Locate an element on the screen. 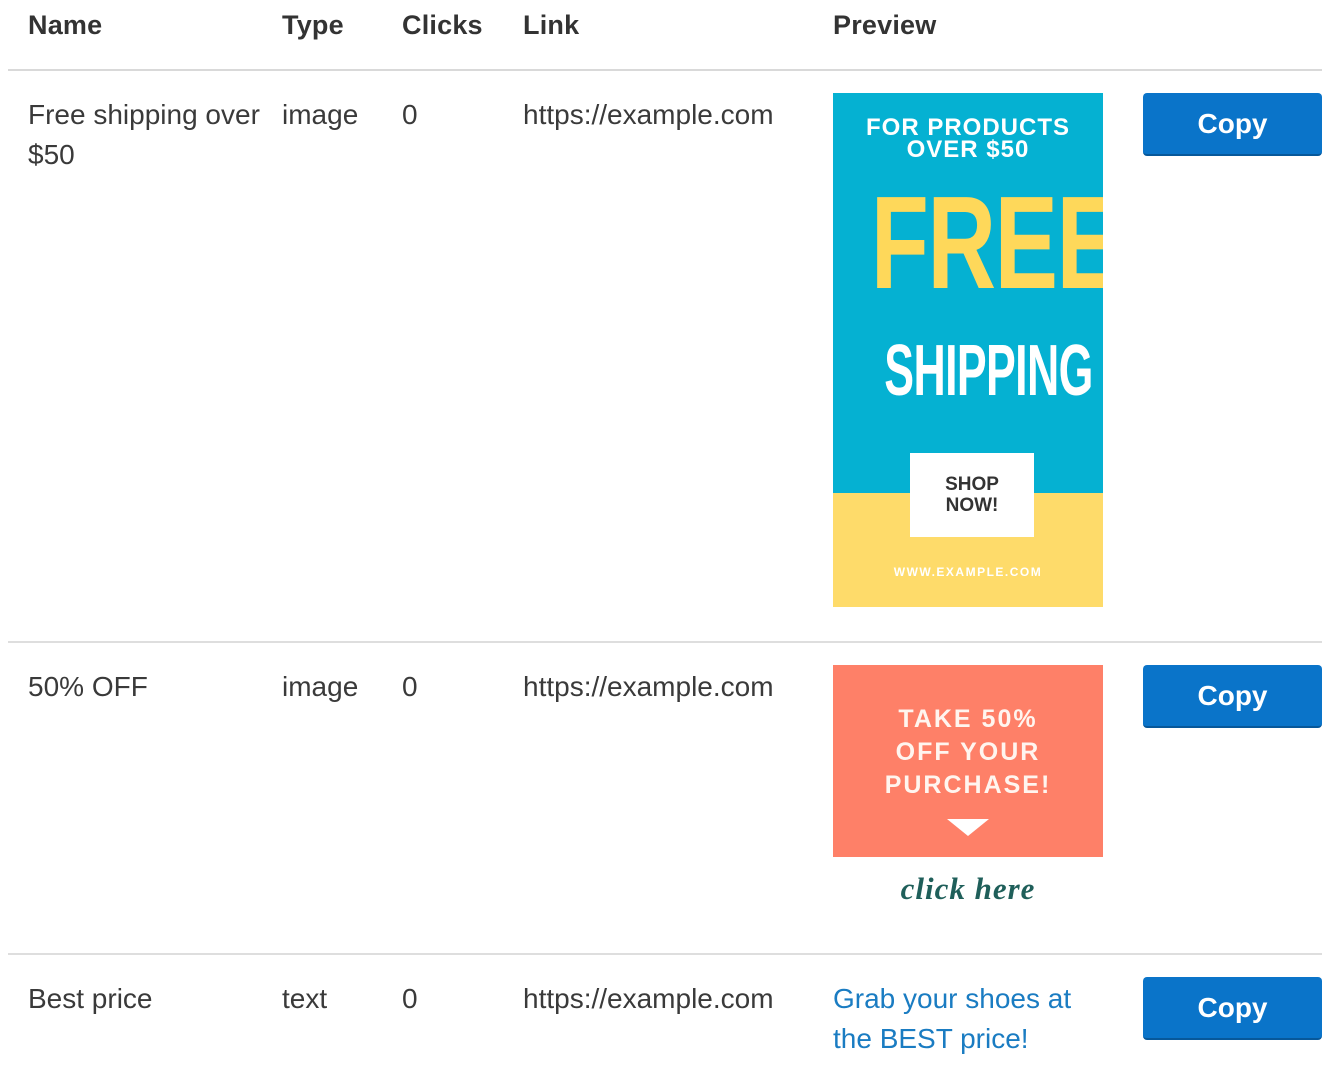  banner-top-line-2: OVER $50 is located at coordinates (968, 149).